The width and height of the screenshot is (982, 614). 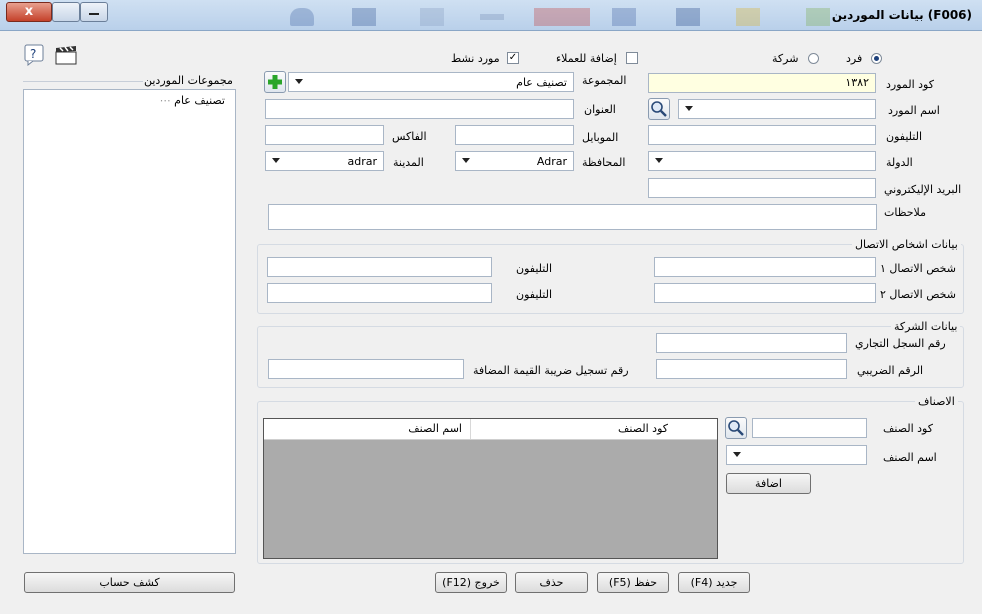 What do you see at coordinates (796, 455) in the screenshot?
I see `item-name-select` at bounding box center [796, 455].